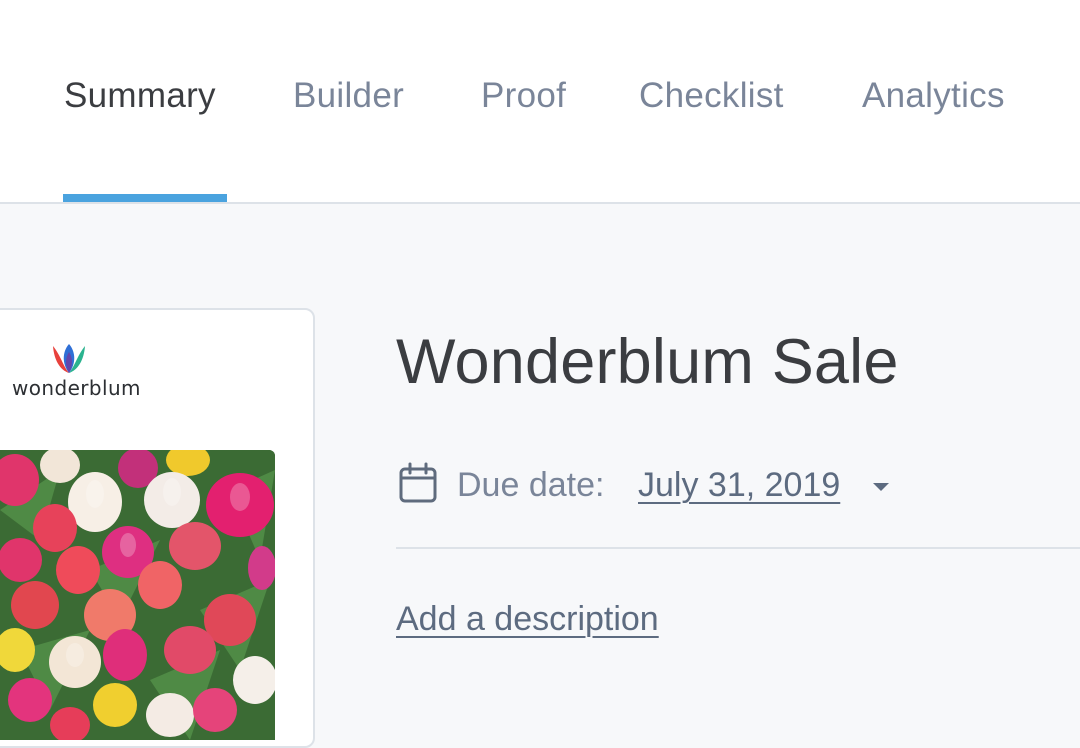 The image size is (1080, 748). What do you see at coordinates (145, 198) in the screenshot?
I see `active-tab-indicator` at bounding box center [145, 198].